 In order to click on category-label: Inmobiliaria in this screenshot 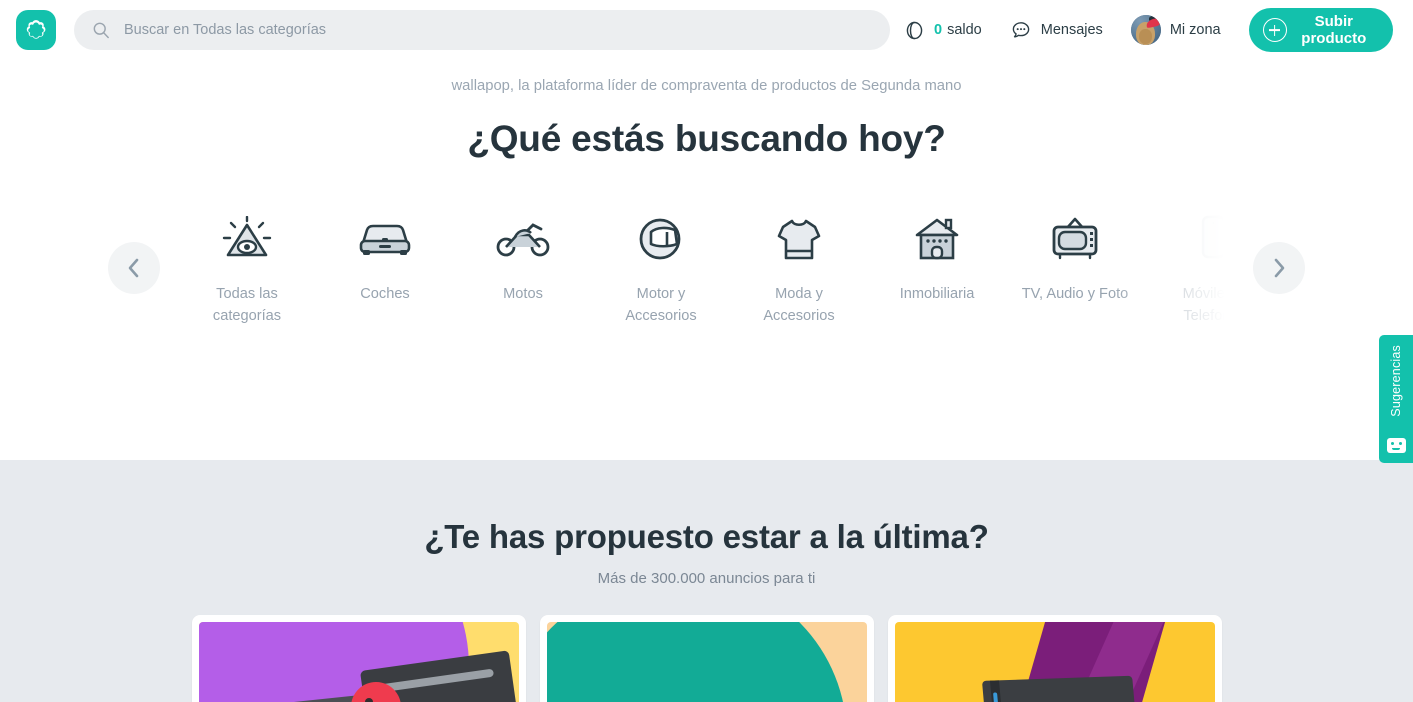, I will do `click(937, 293)`.